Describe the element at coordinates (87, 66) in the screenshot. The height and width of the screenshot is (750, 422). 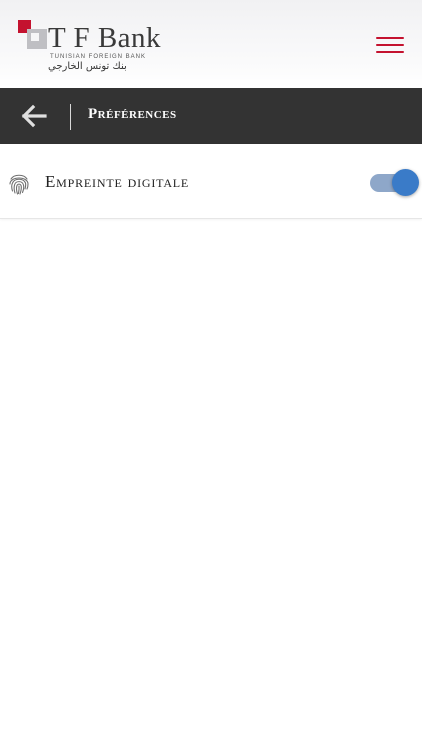
I see `logo-arabic-name: بنك تونس الخارجي` at that location.